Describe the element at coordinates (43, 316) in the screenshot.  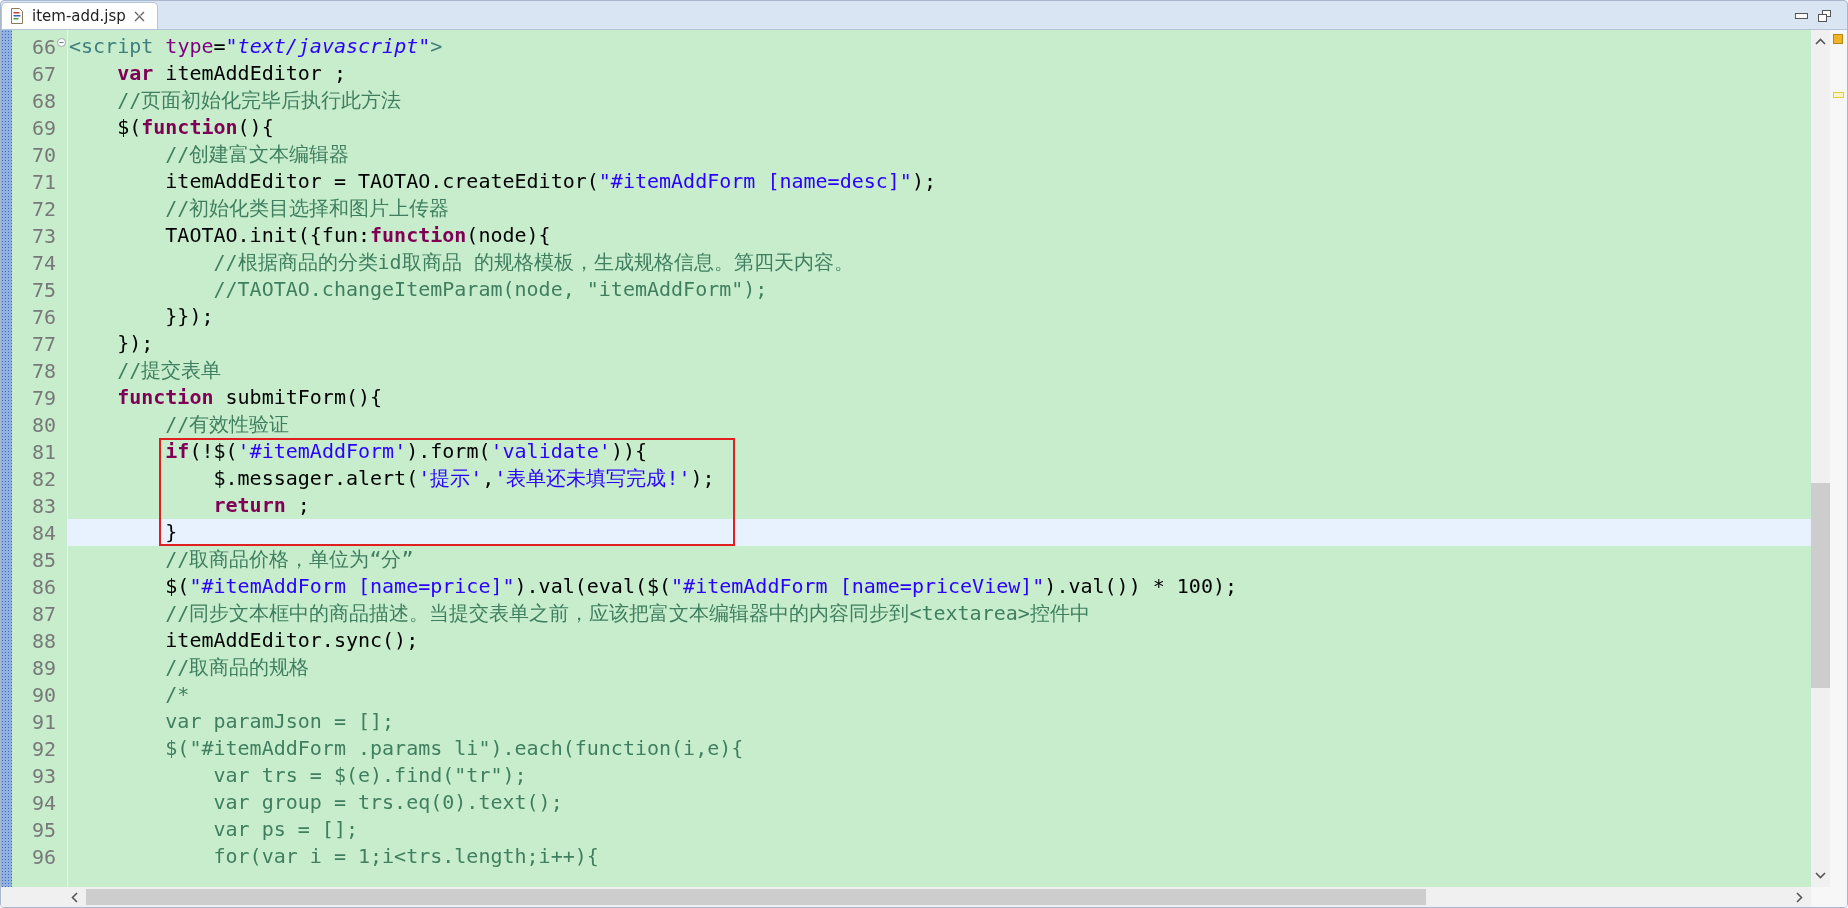
I see `line-number: 76` at that location.